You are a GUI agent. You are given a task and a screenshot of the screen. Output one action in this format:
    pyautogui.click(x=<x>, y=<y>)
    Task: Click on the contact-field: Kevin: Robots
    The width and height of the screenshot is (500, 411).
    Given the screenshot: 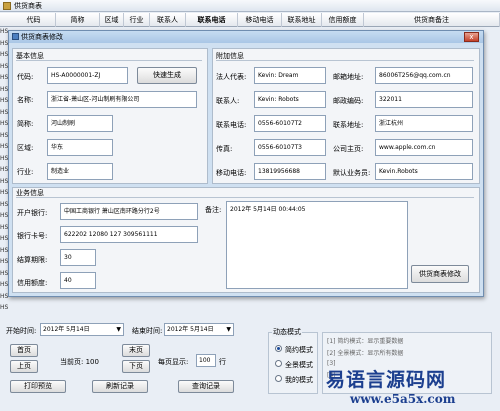 What is the action you would take?
    pyautogui.click(x=290, y=99)
    